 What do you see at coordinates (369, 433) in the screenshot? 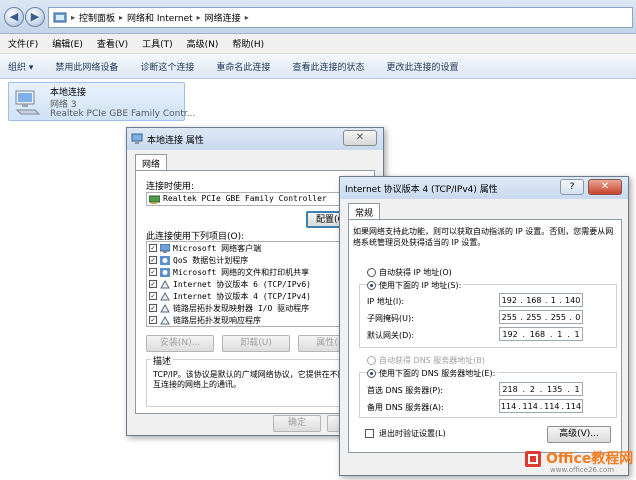
I see `validate-on-exit-checkbox` at bounding box center [369, 433].